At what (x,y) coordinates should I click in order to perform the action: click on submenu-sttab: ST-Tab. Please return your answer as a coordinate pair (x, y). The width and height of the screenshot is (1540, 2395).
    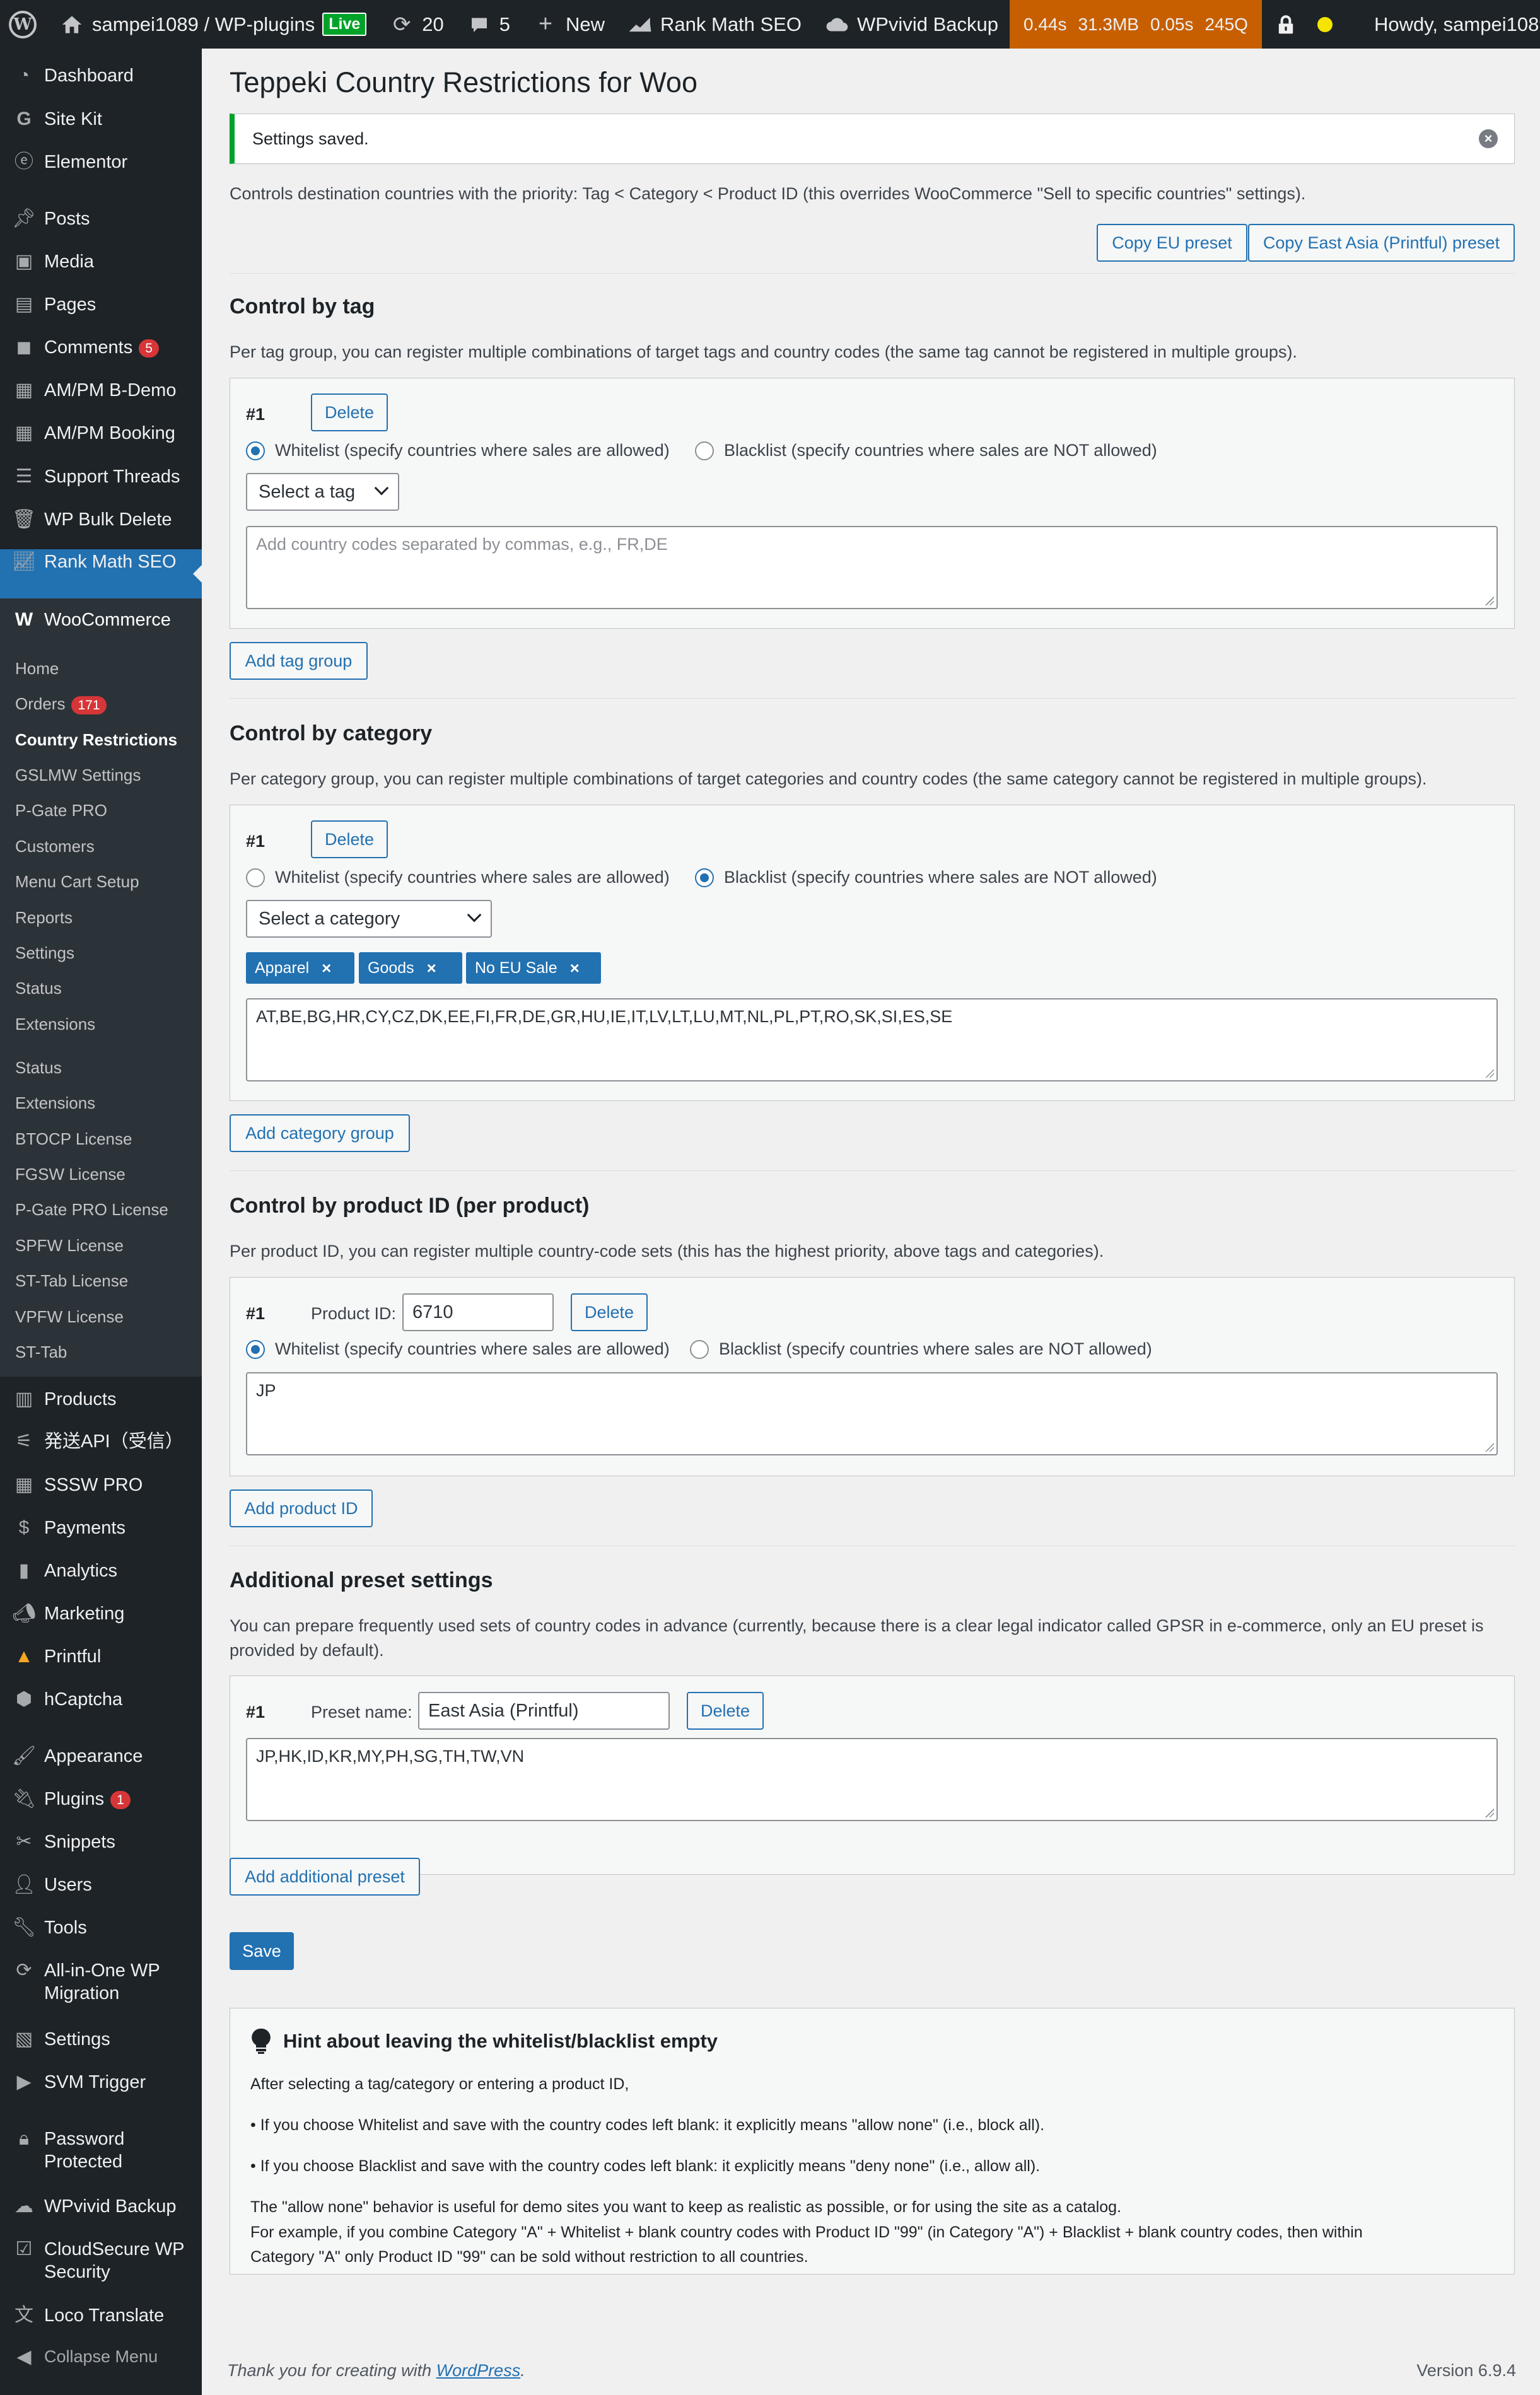
    Looking at the image, I should click on (41, 1352).